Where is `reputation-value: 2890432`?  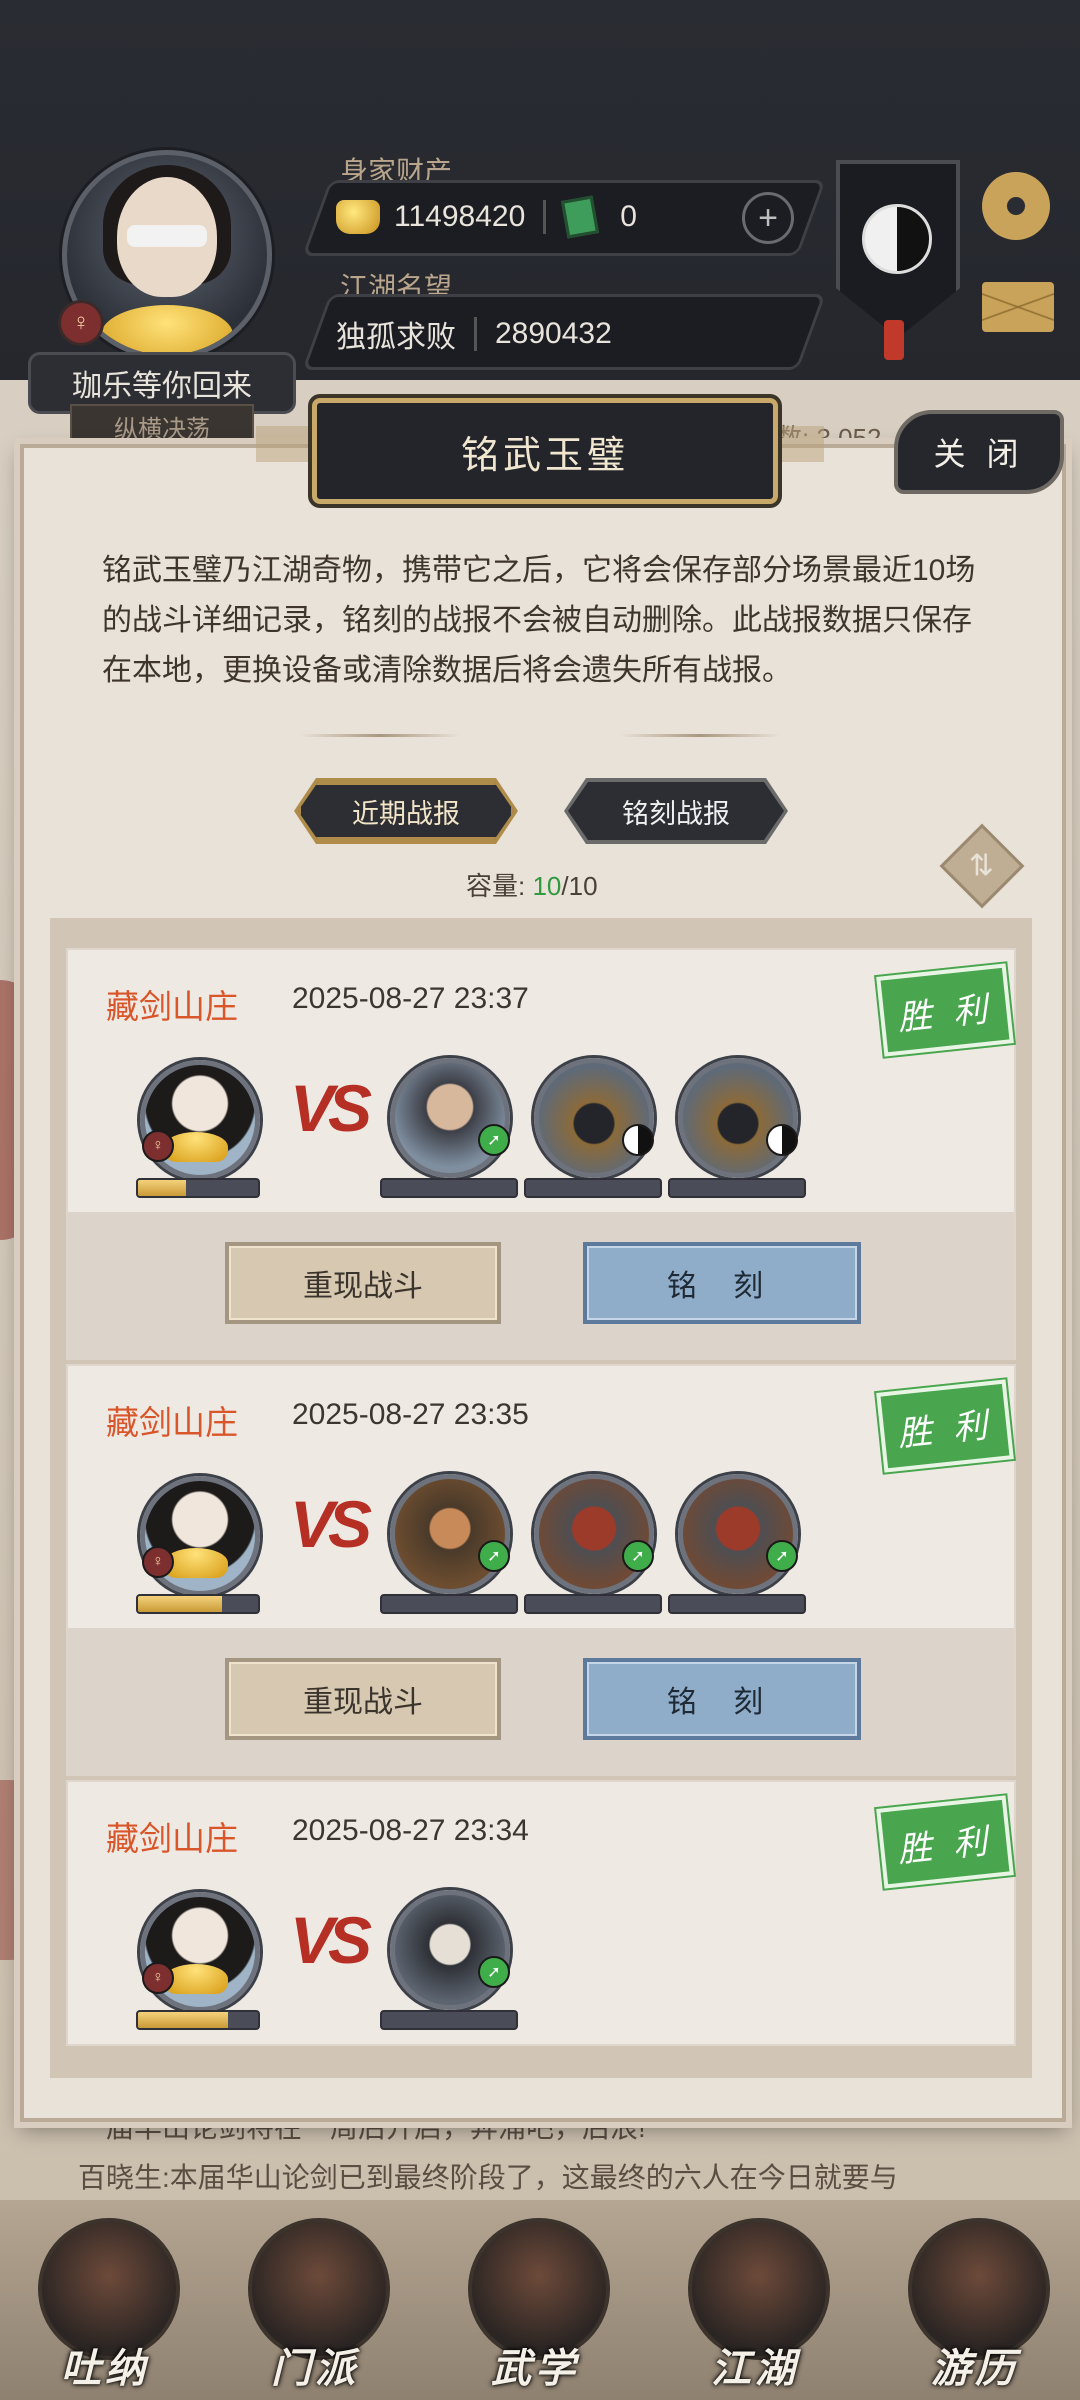 reputation-value: 2890432 is located at coordinates (553, 333).